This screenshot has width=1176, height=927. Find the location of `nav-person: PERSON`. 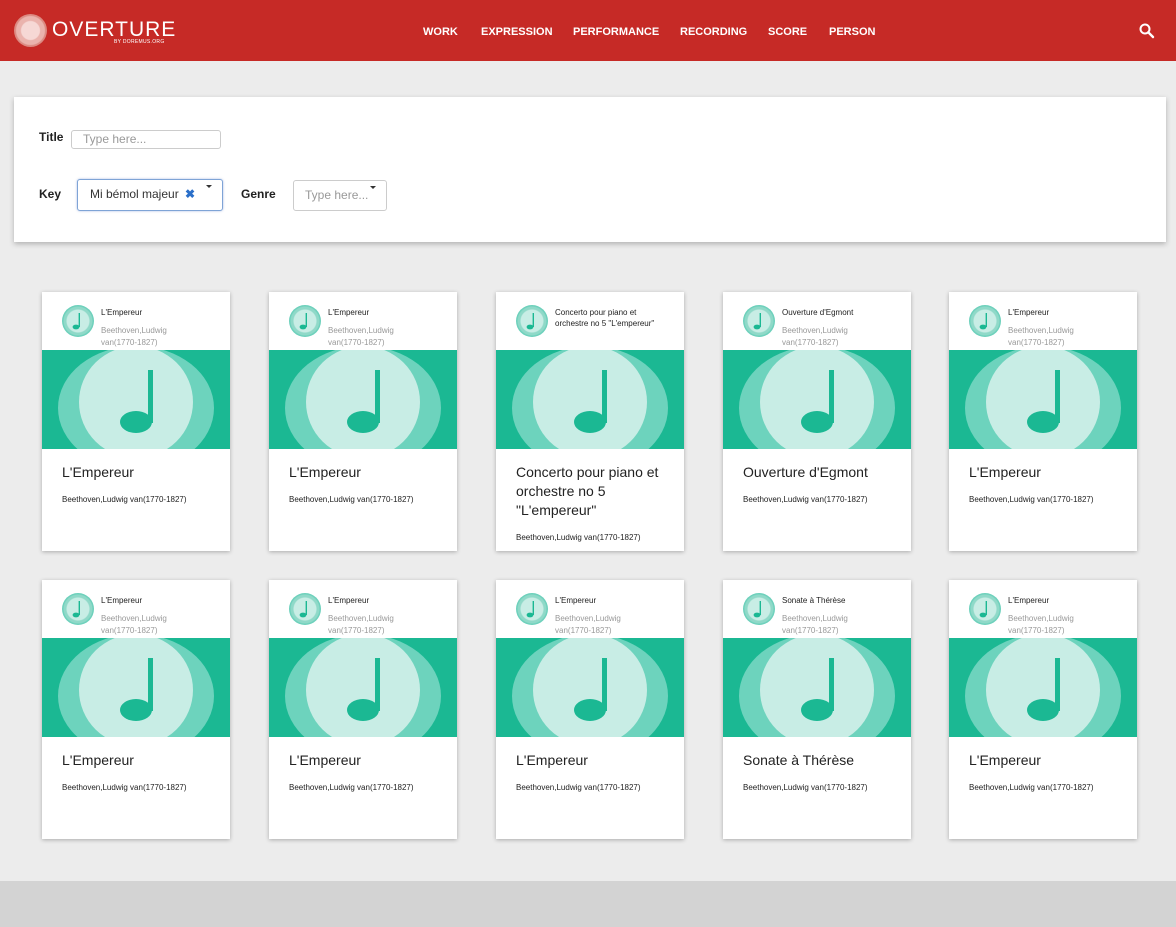

nav-person: PERSON is located at coordinates (852, 32).